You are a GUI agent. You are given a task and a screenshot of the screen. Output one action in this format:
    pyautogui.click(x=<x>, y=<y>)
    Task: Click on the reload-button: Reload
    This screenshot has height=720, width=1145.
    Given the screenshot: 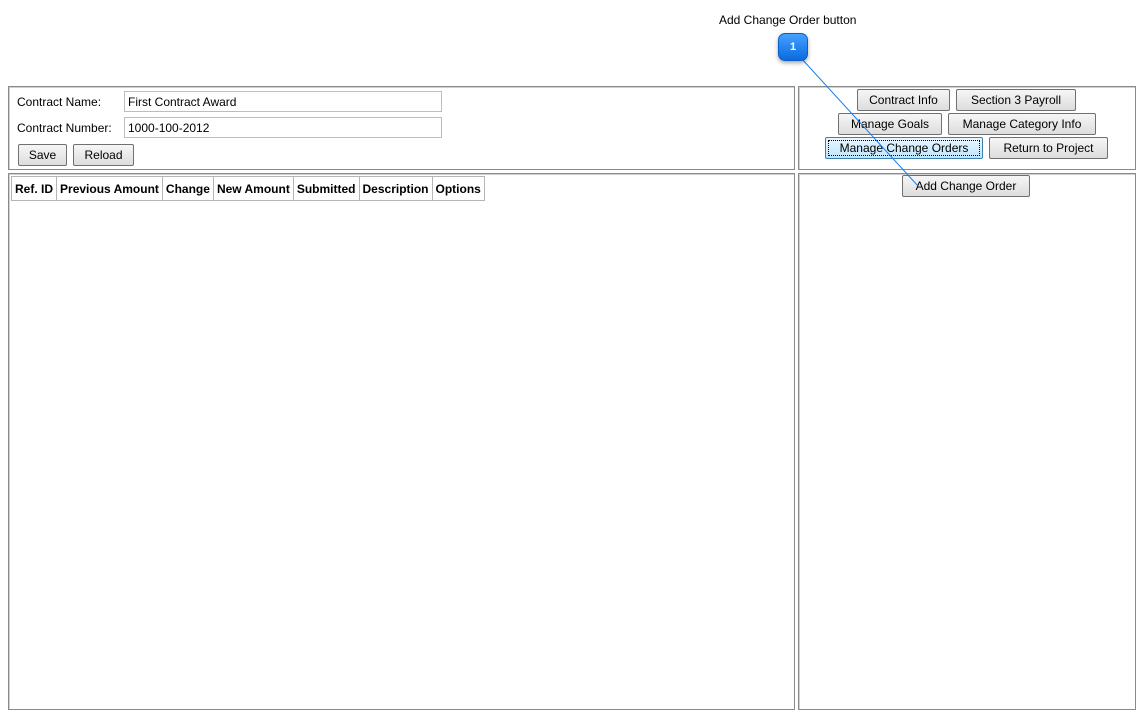 What is the action you would take?
    pyautogui.click(x=103, y=155)
    